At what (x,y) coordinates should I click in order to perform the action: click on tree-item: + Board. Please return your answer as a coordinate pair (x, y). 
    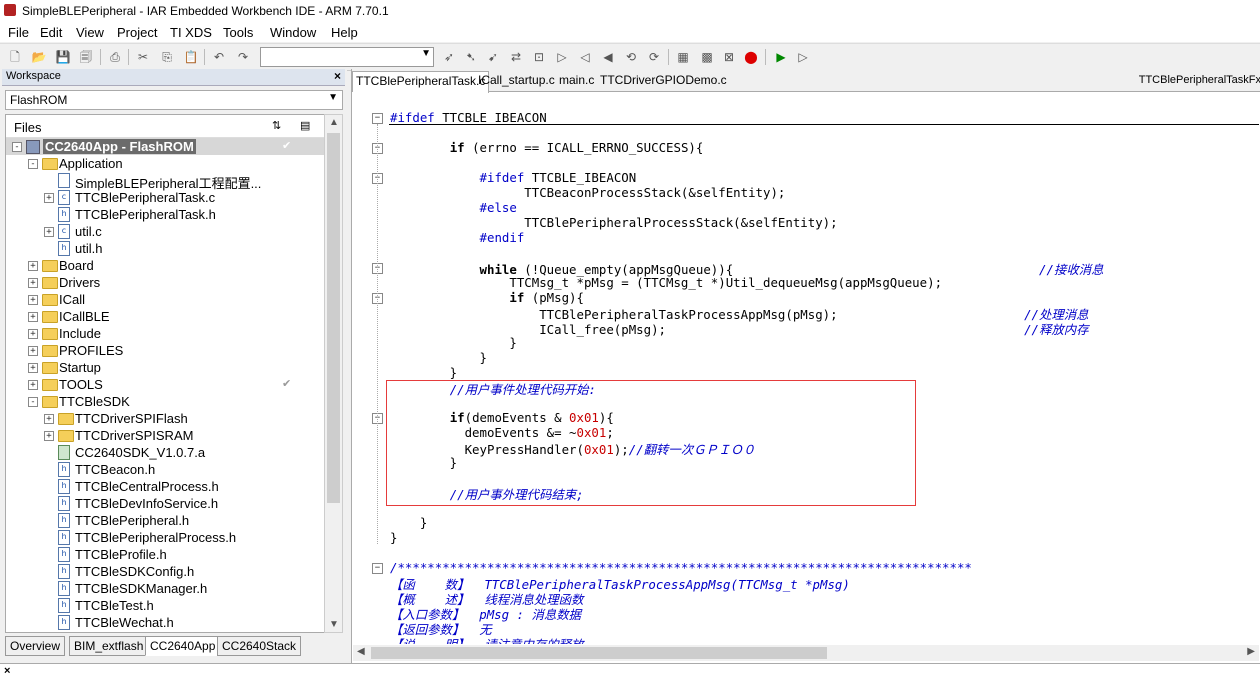
    Looking at the image, I should click on (165, 265).